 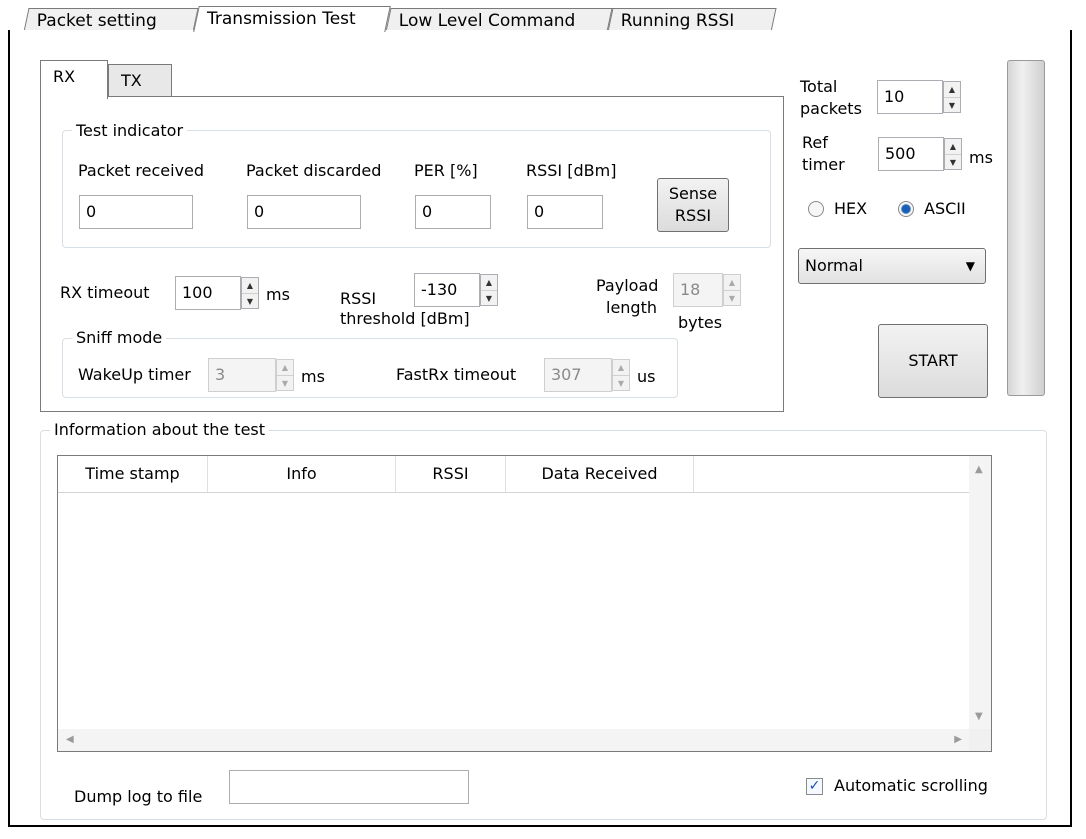 What do you see at coordinates (831, 108) in the screenshot?
I see `total-packets-label-line2: packets` at bounding box center [831, 108].